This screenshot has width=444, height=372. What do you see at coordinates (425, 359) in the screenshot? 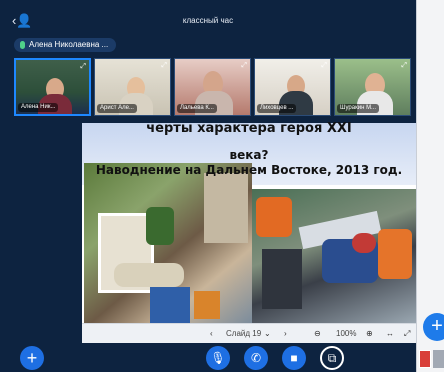
I see `side-tile-red` at bounding box center [425, 359].